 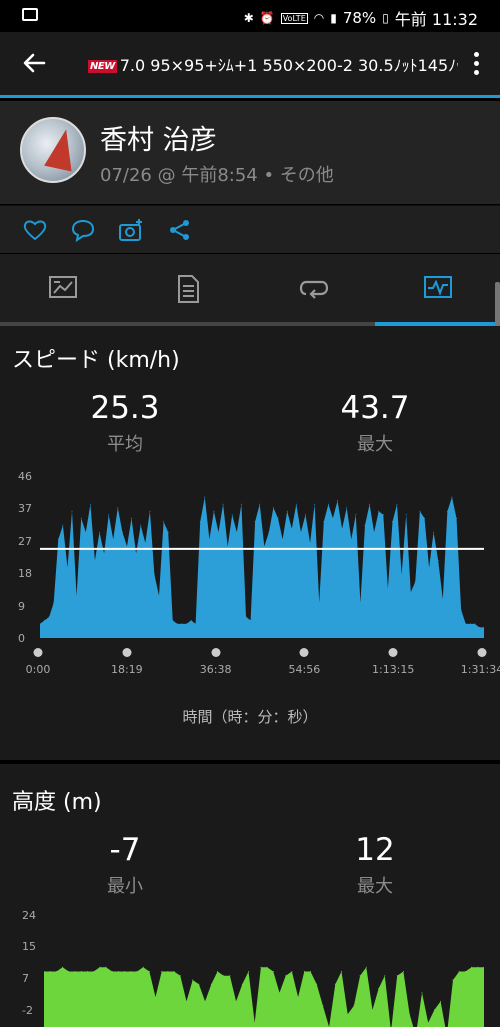 I want to click on avatar, so click(x=53, y=150).